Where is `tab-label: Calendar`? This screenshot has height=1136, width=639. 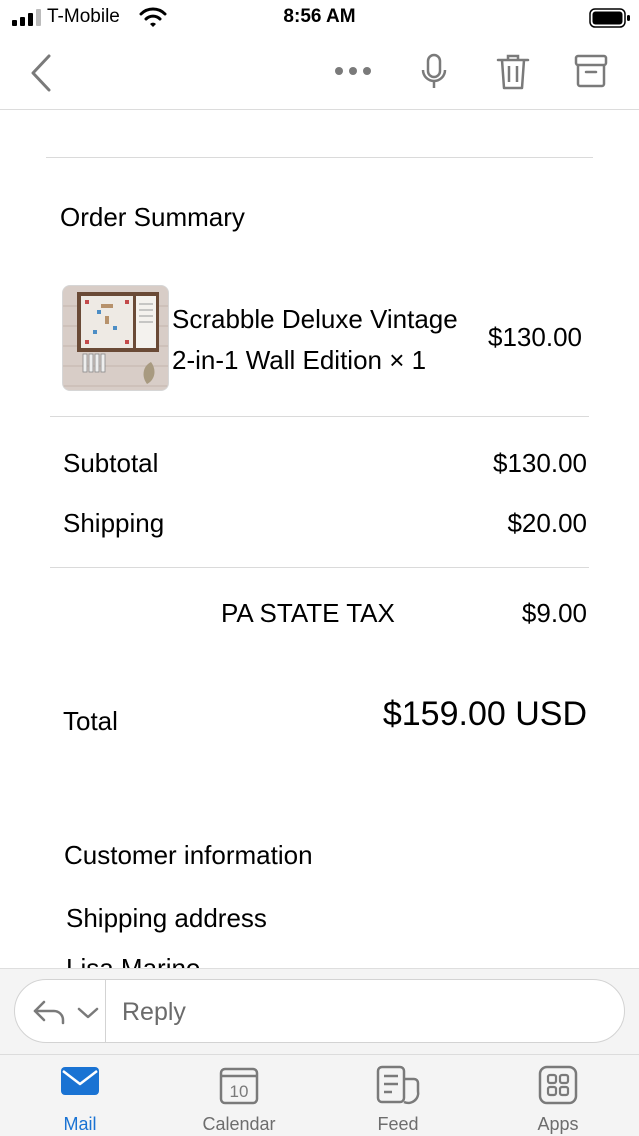
tab-label: Calendar is located at coordinates (239, 1124).